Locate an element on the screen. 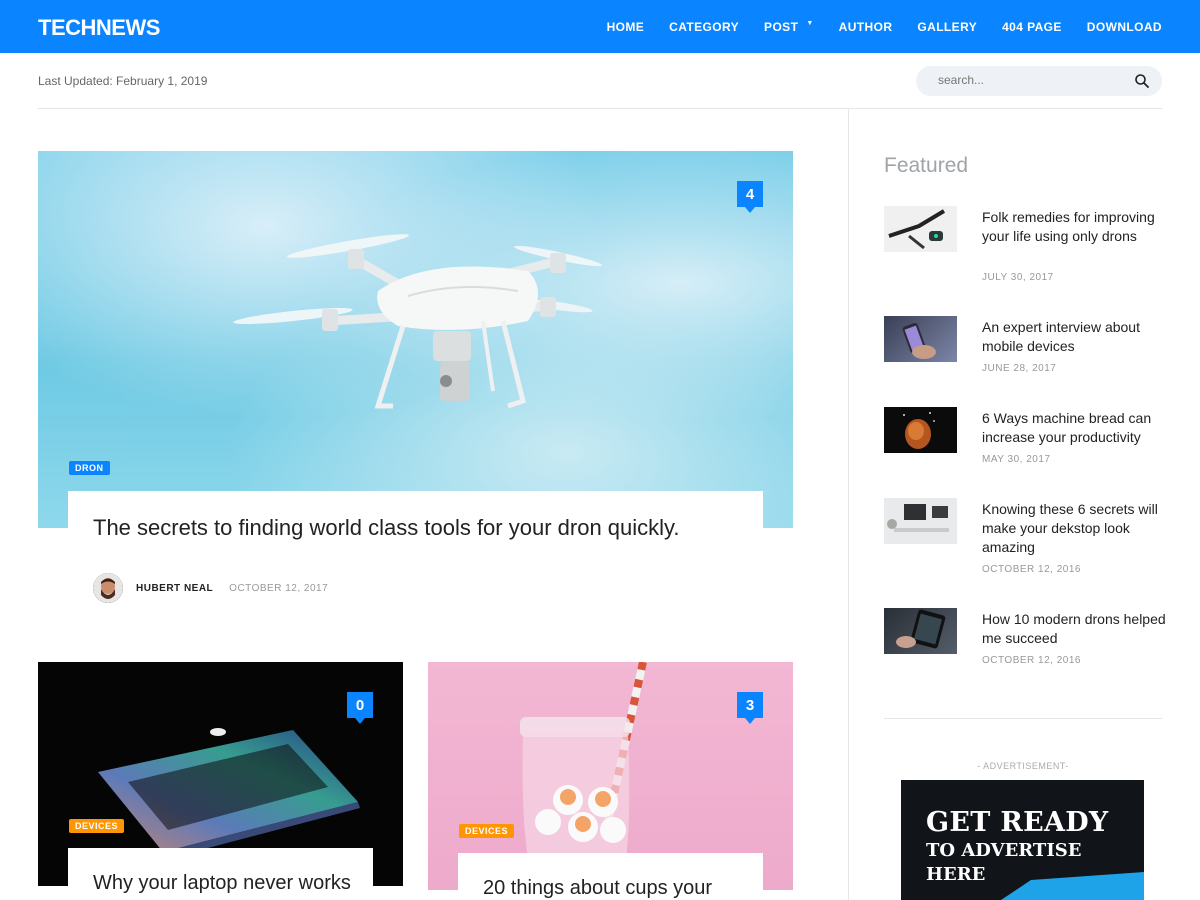 This screenshot has height=900, width=1200. featured-heading: Featured is located at coordinates (926, 165).